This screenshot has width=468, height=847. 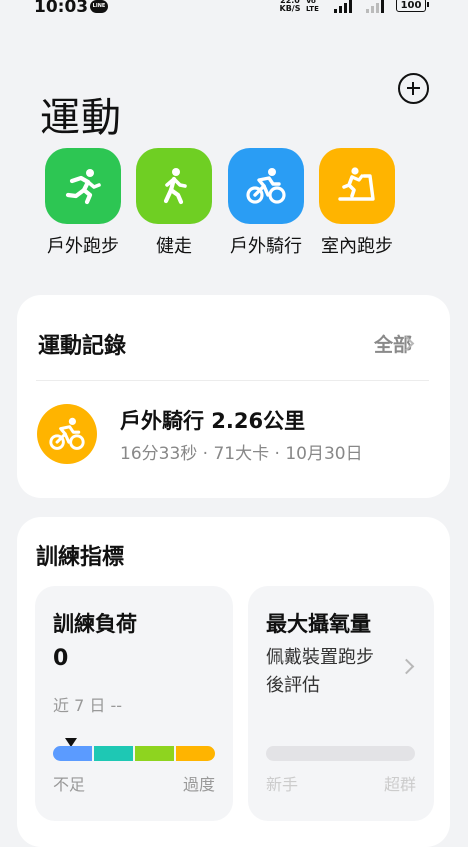 What do you see at coordinates (198, 784) in the screenshot?
I see `load-scale-high: 過度` at bounding box center [198, 784].